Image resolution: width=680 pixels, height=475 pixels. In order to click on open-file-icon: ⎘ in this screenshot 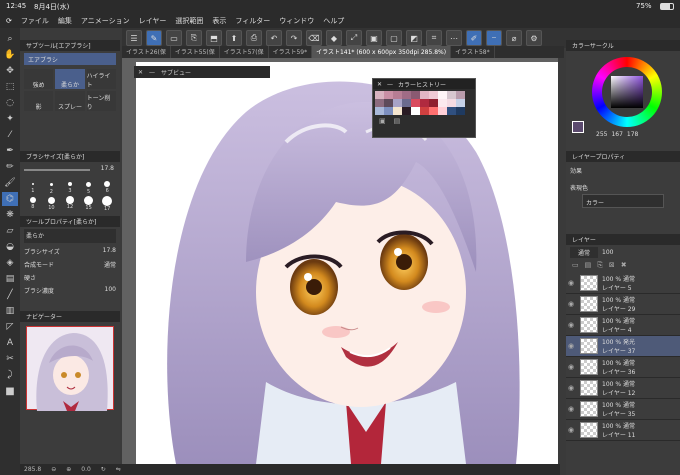, I will do `click(194, 38)`.